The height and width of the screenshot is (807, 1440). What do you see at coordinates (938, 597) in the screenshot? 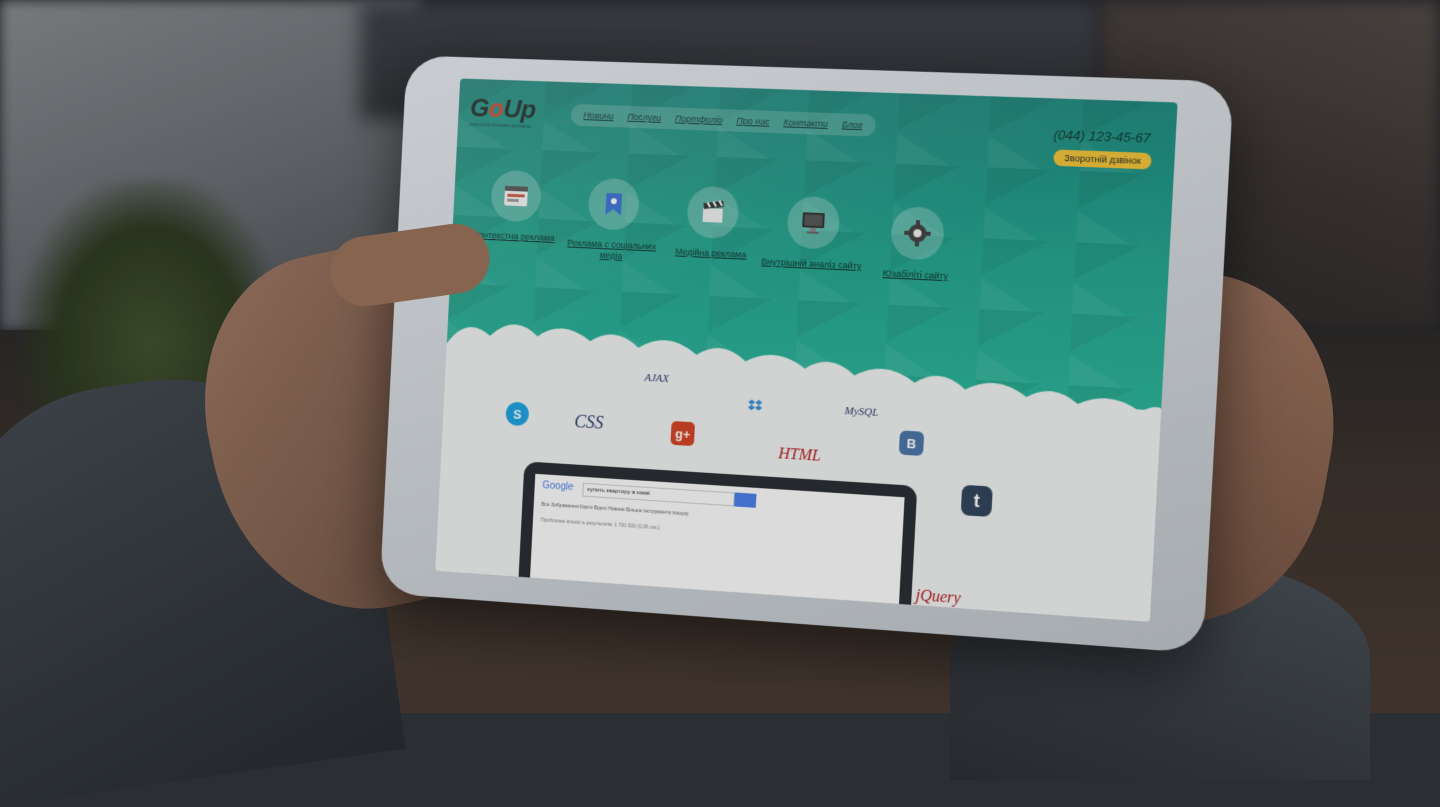
I see `tech-word-jquery: jQuery` at bounding box center [938, 597].